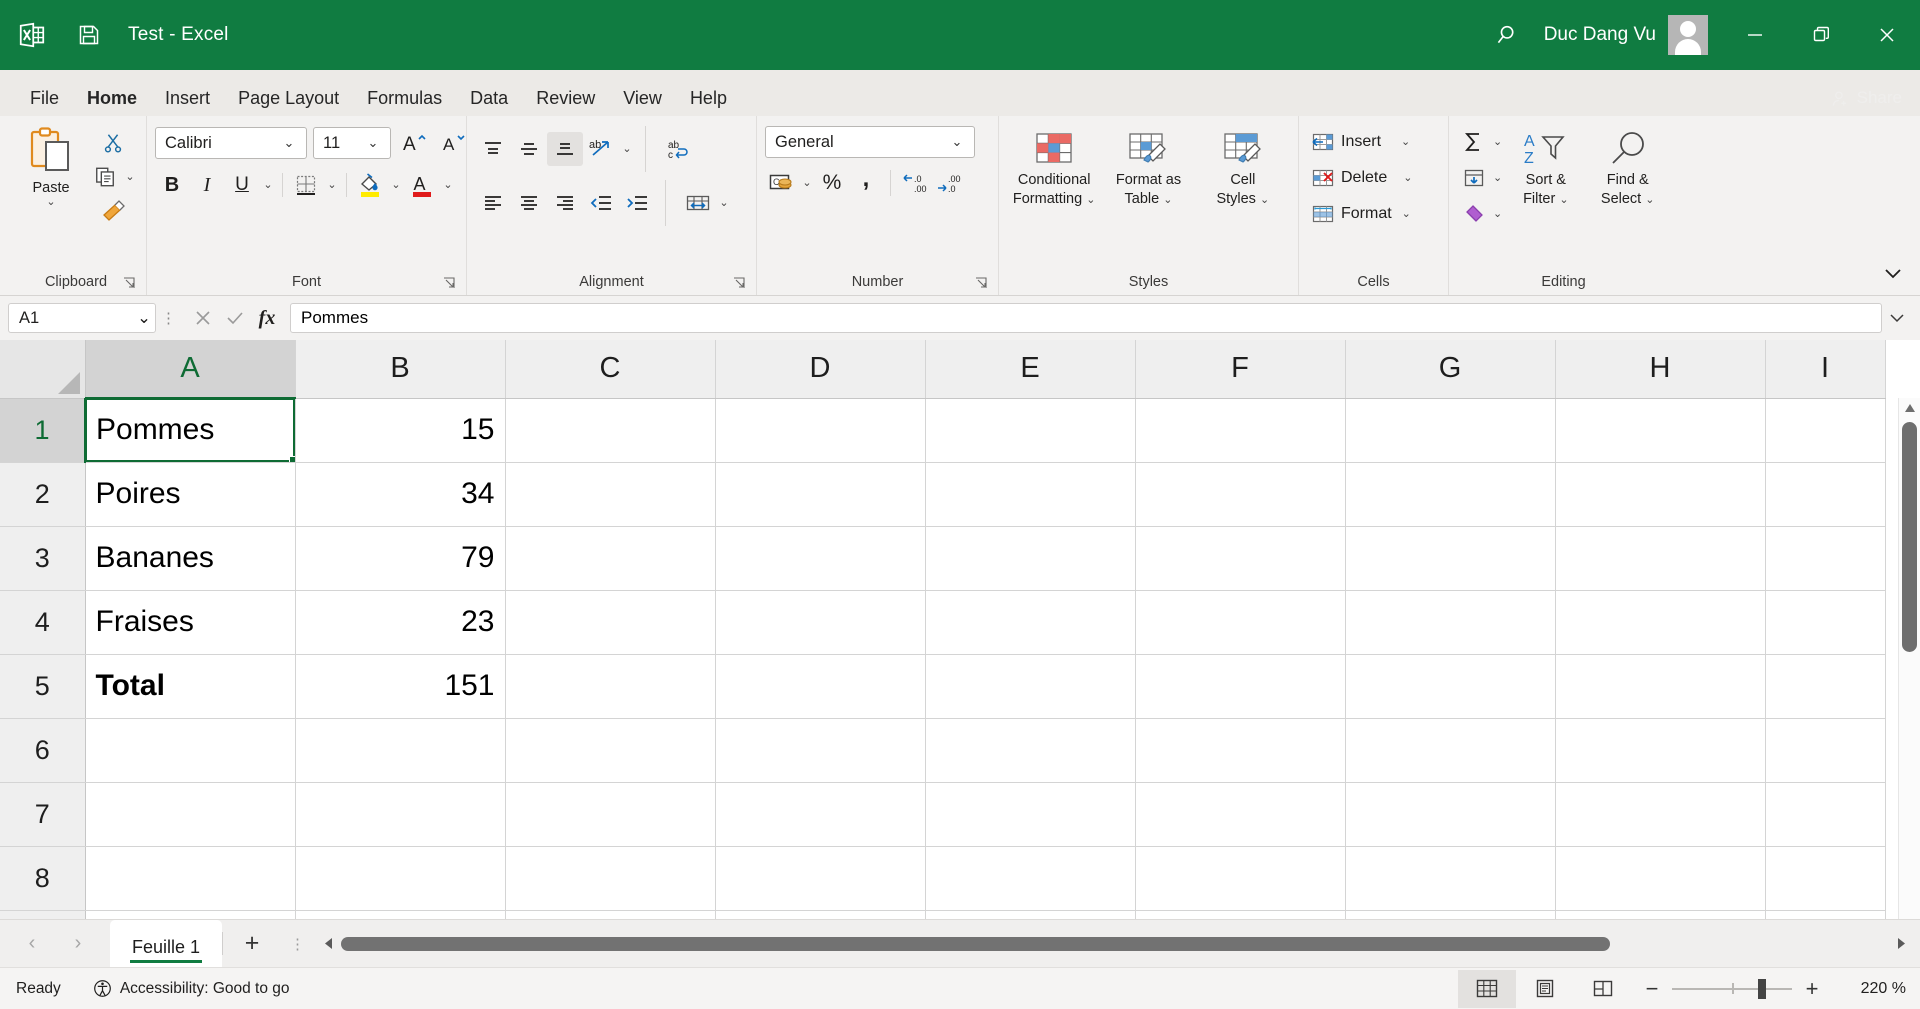 The height and width of the screenshot is (1009, 1920). What do you see at coordinates (242, 185) in the screenshot?
I see `underline-button: U` at bounding box center [242, 185].